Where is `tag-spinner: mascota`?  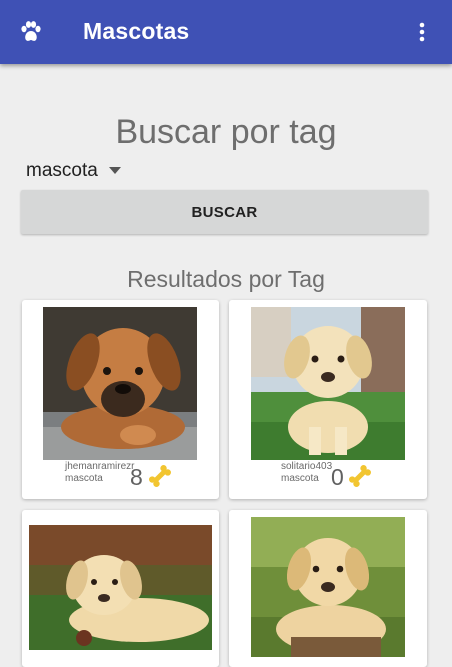 tag-spinner: mascota is located at coordinates (74, 171).